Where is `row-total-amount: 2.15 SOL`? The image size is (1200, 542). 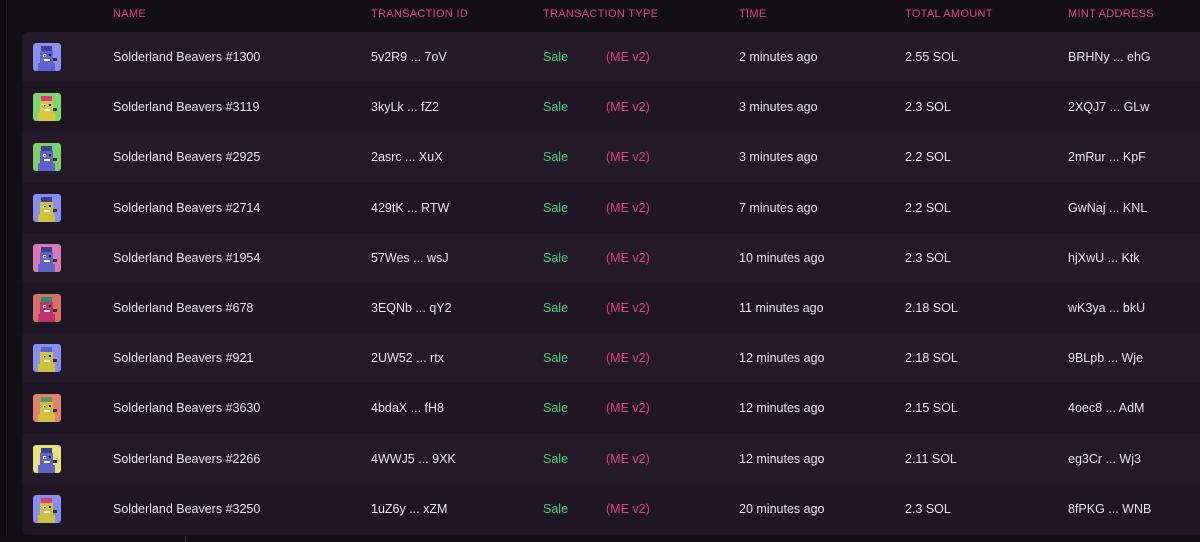
row-total-amount: 2.15 SOL is located at coordinates (931, 408).